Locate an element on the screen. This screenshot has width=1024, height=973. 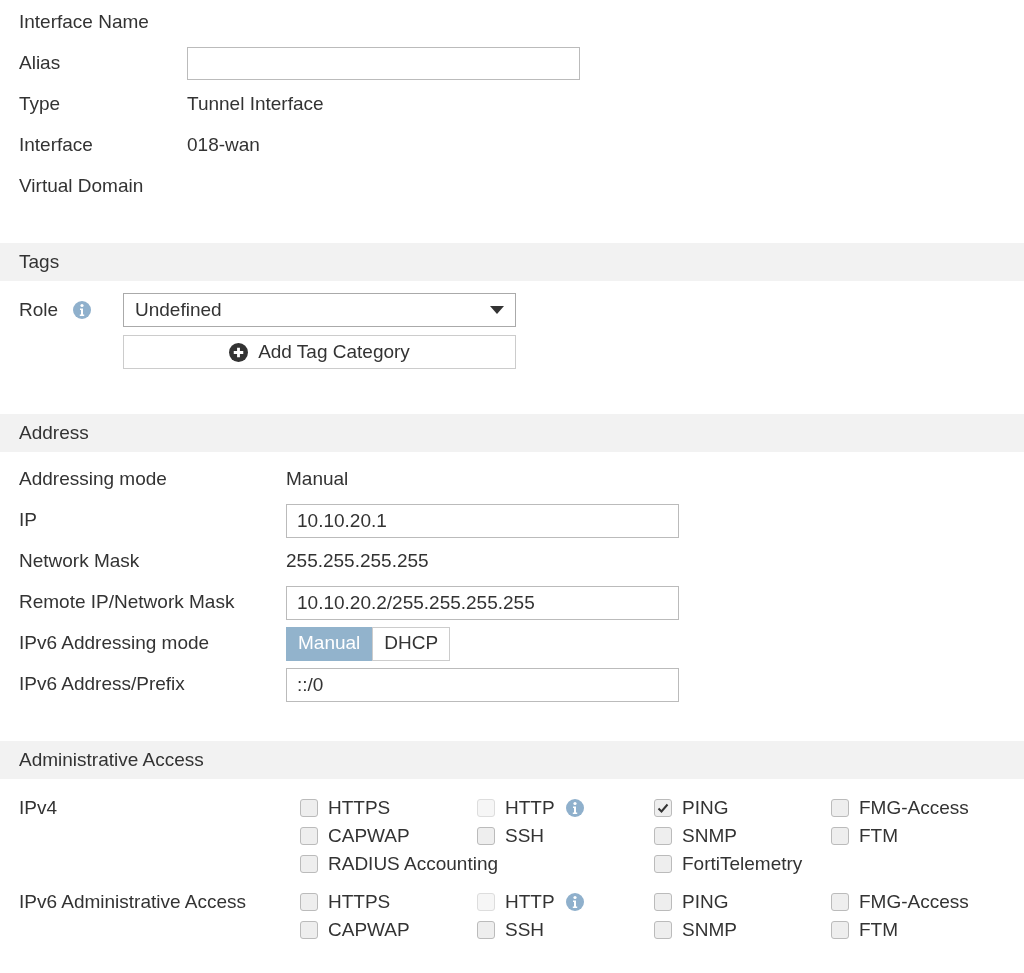
field-label: Network Mask is located at coordinates (80, 561).